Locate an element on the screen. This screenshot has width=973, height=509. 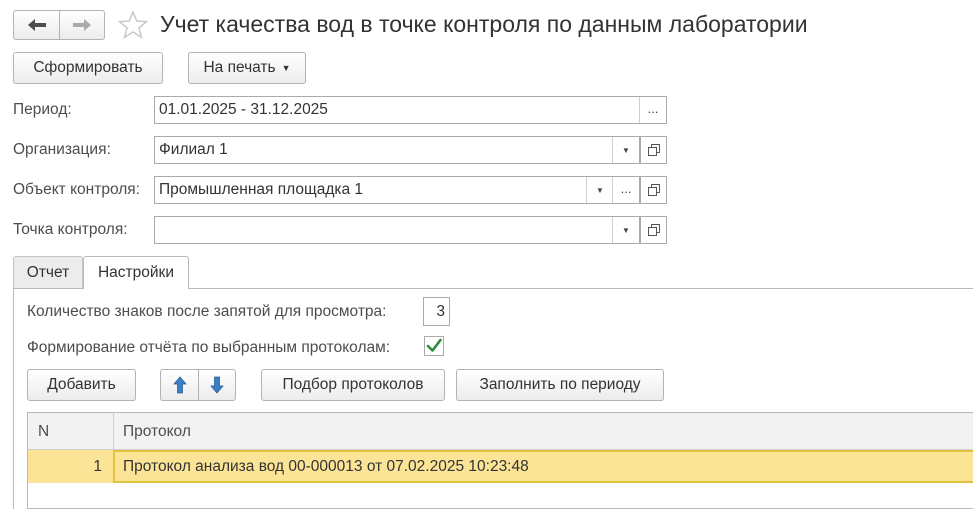
column-header-n: N is located at coordinates (43, 432).